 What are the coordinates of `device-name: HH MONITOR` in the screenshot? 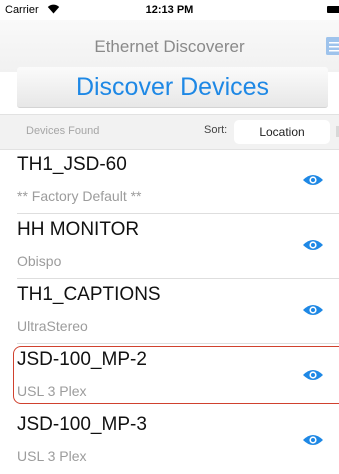 It's located at (78, 229).